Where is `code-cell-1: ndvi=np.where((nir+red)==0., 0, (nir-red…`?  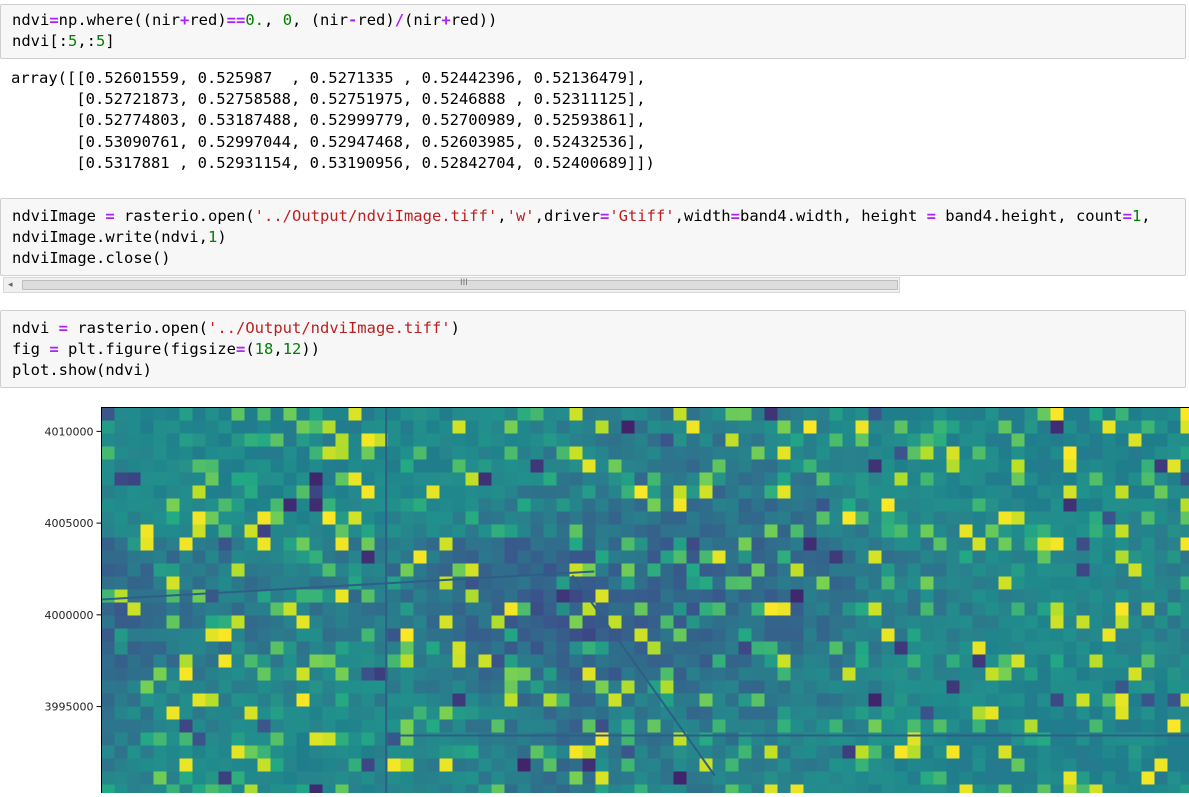
code-cell-1: ndvi=np.where((nir+red)==0., 0, (nir-red… is located at coordinates (593, 31).